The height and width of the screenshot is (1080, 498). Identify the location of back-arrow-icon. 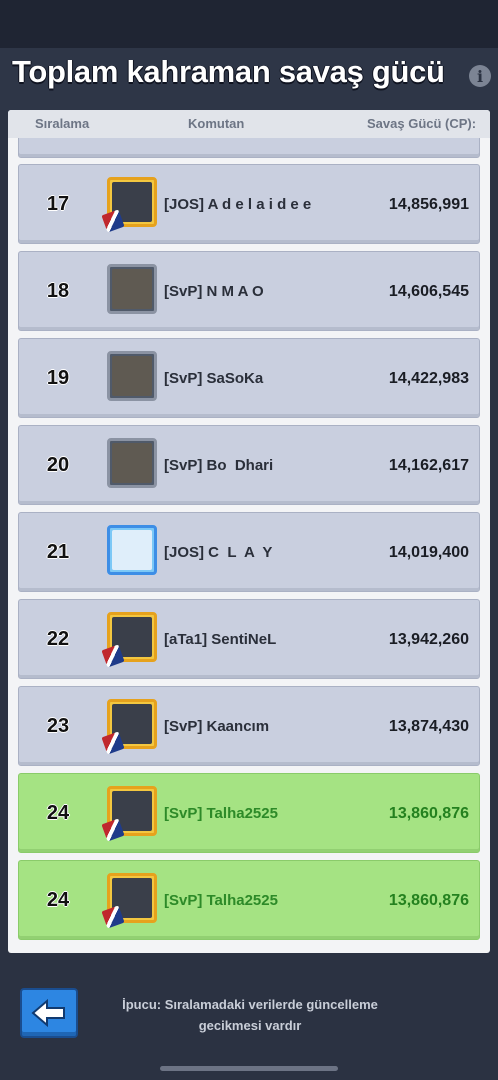
(48, 1013).